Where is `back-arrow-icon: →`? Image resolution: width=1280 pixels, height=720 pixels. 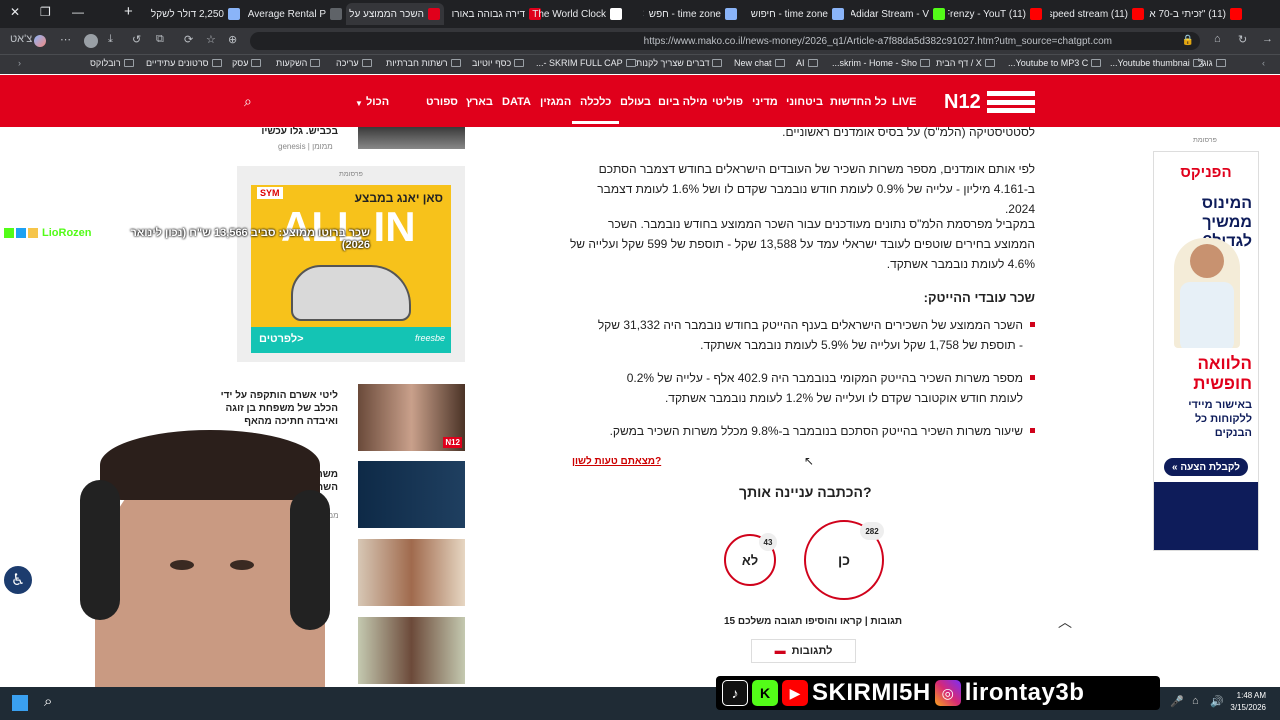 back-arrow-icon: → is located at coordinates (1267, 39).